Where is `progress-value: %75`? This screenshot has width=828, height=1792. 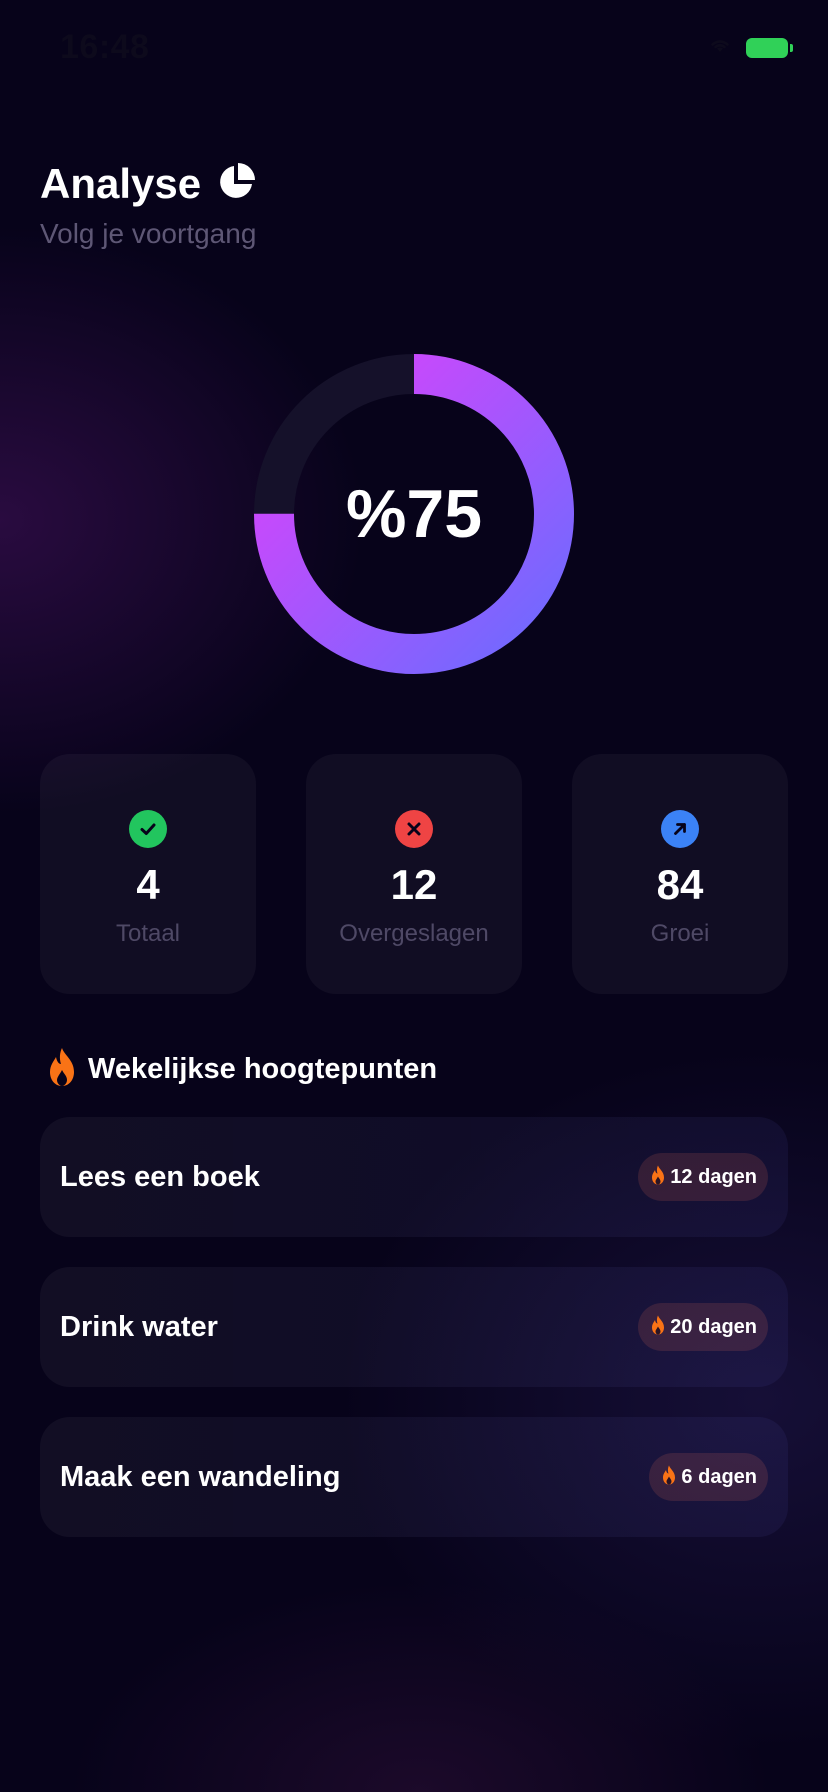 progress-value: %75 is located at coordinates (414, 514).